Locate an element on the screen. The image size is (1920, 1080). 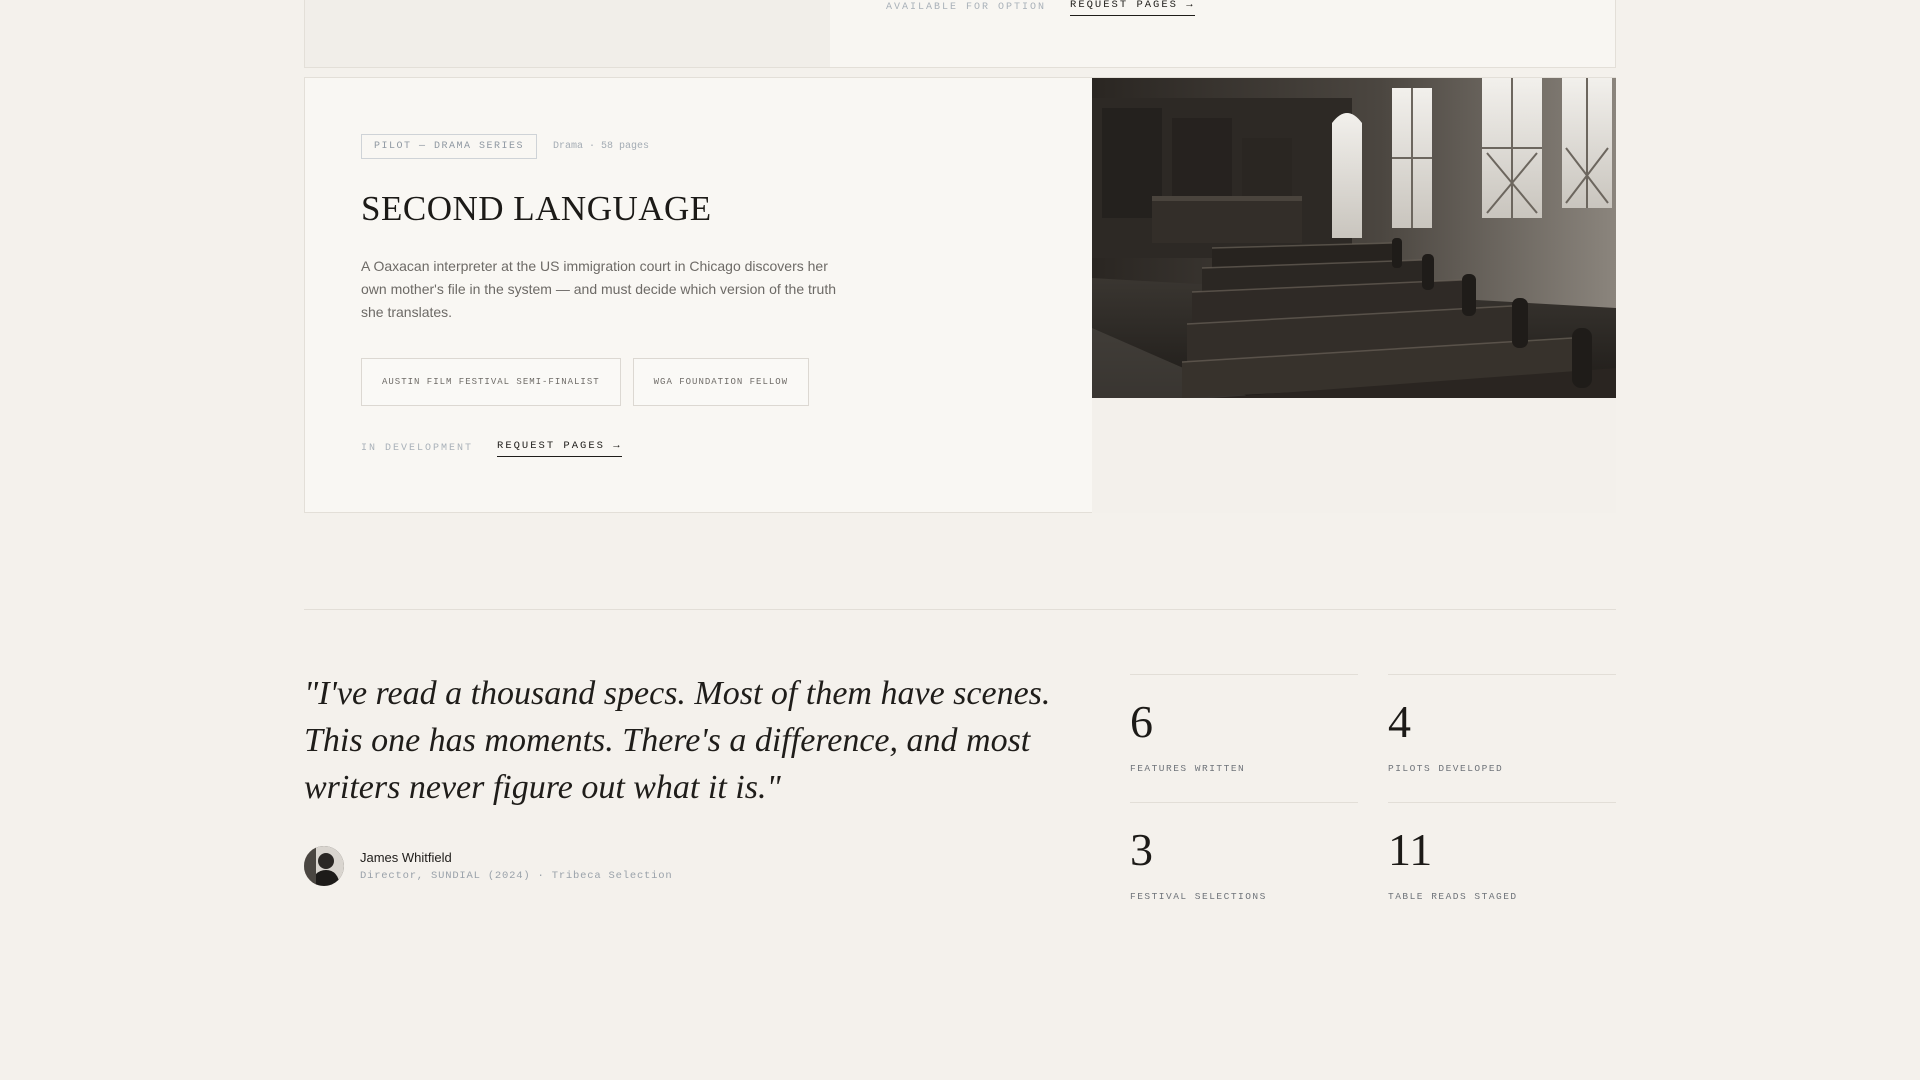
stat-label: TABLE READS STAGED is located at coordinates (1453, 896).